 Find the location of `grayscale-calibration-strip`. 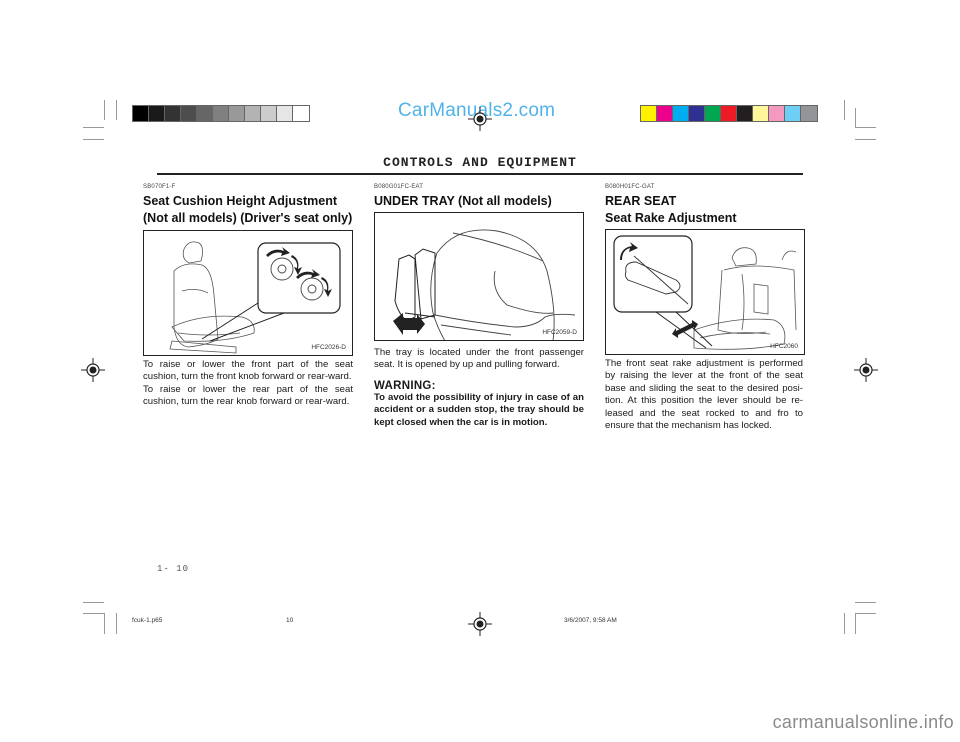

grayscale-calibration-strip is located at coordinates (221, 113).